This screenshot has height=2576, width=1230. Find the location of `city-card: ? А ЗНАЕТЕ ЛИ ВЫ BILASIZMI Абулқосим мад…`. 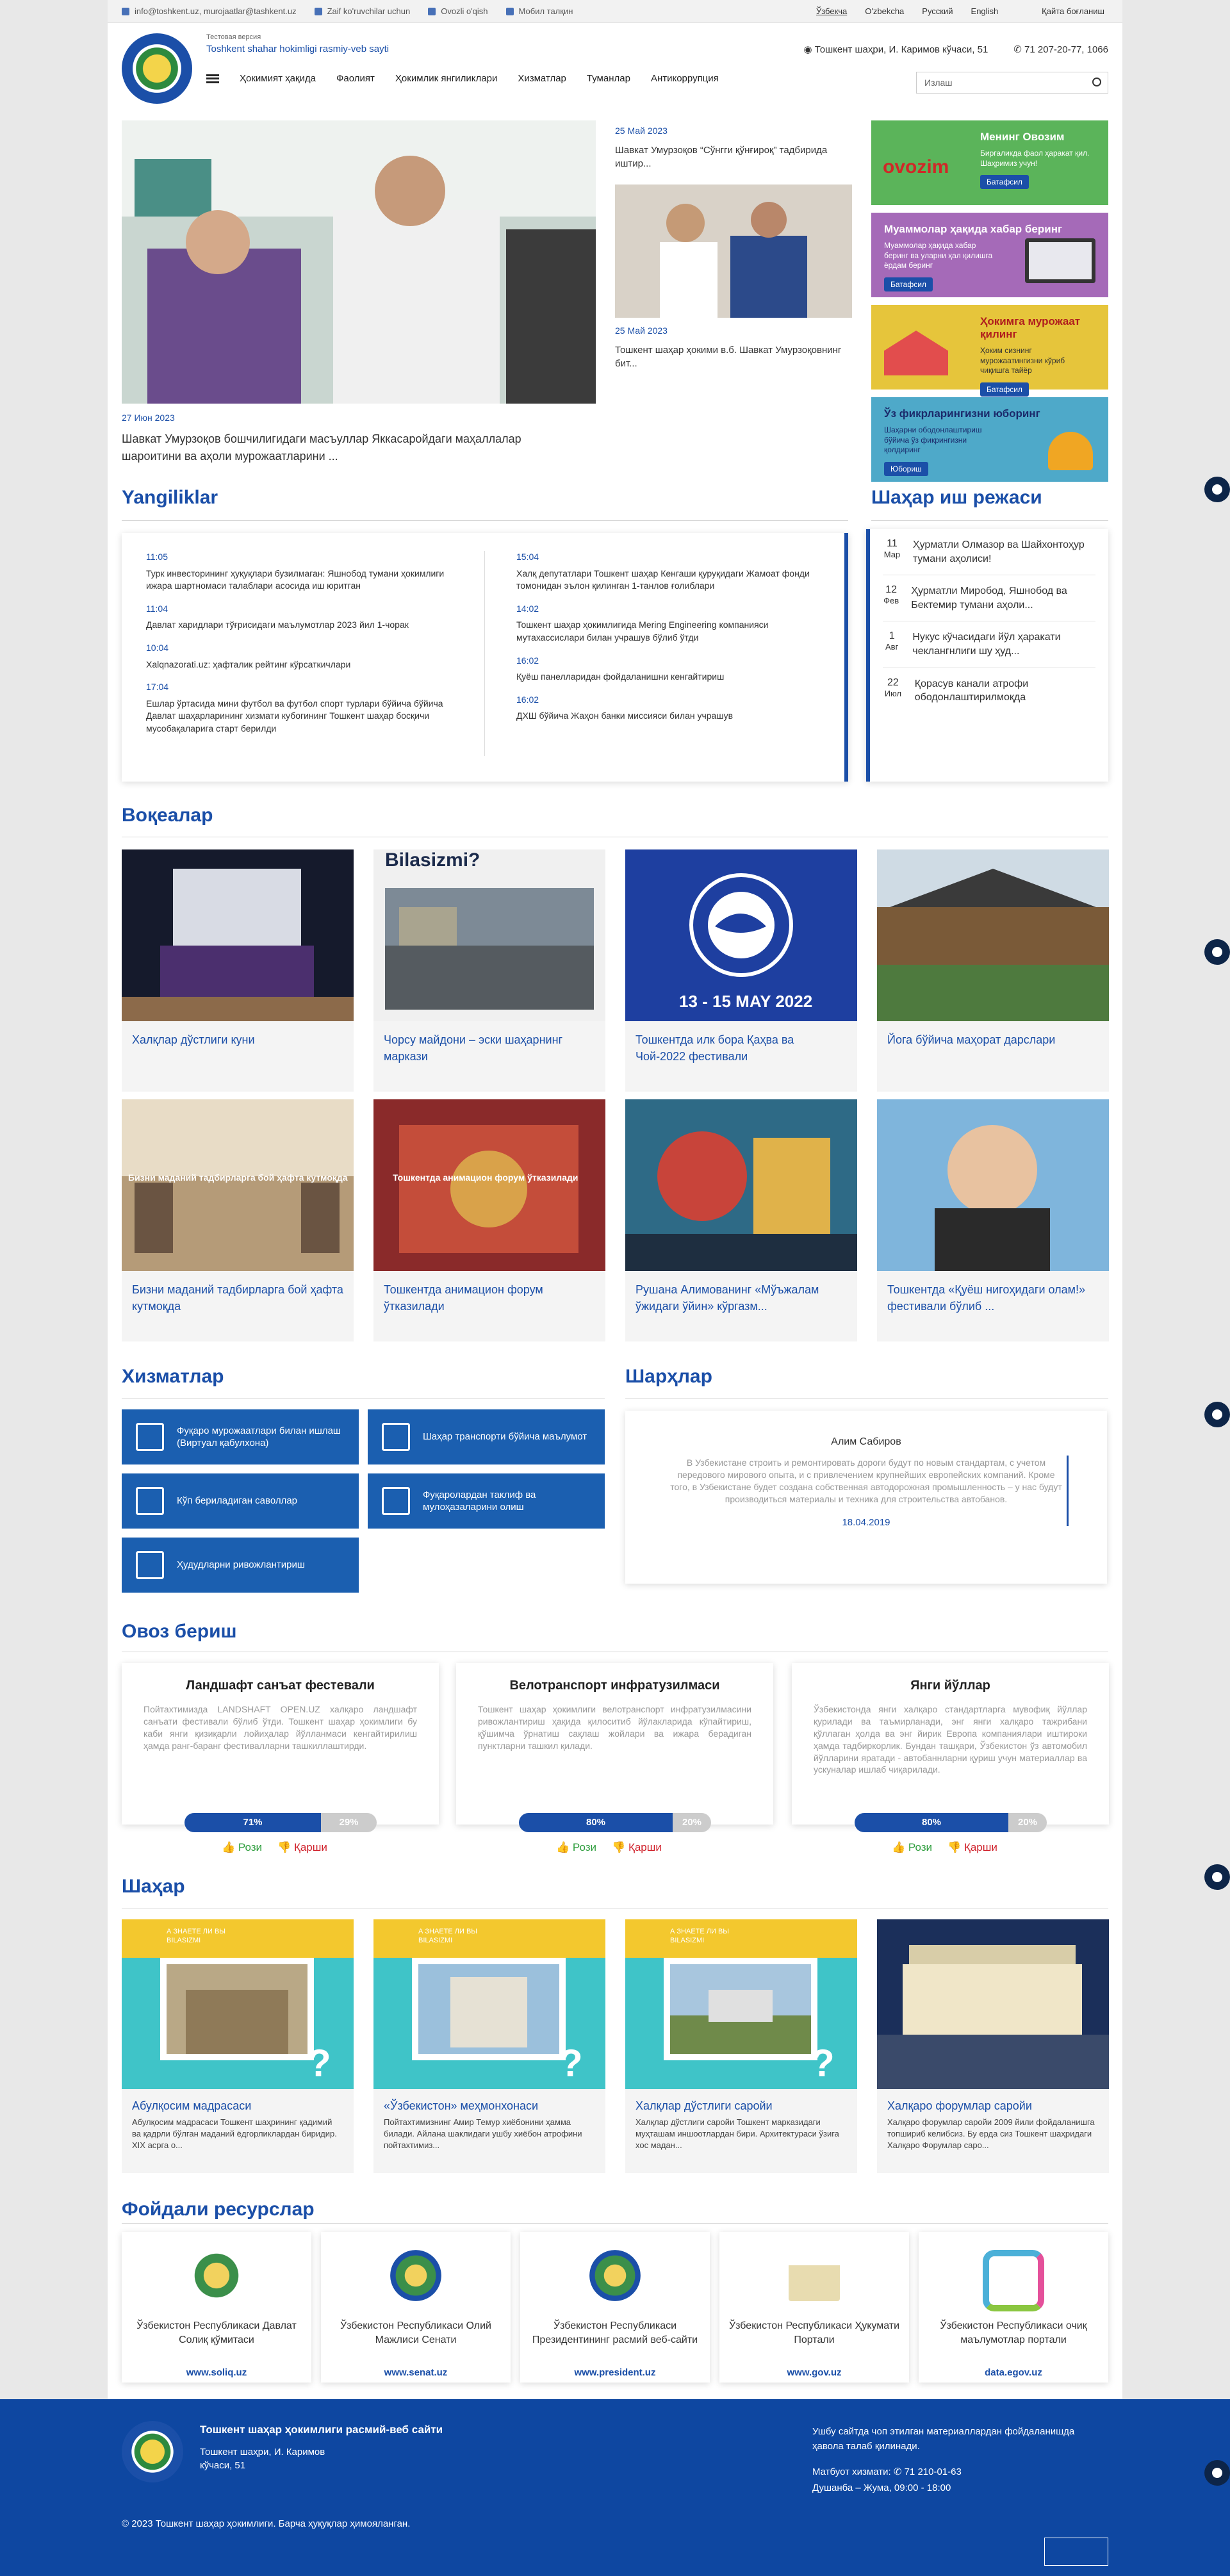

city-card: ? А ЗНАЕТЕ ЛИ ВЫ BILASIZMI Абулқосим мад… is located at coordinates (238, 2046).